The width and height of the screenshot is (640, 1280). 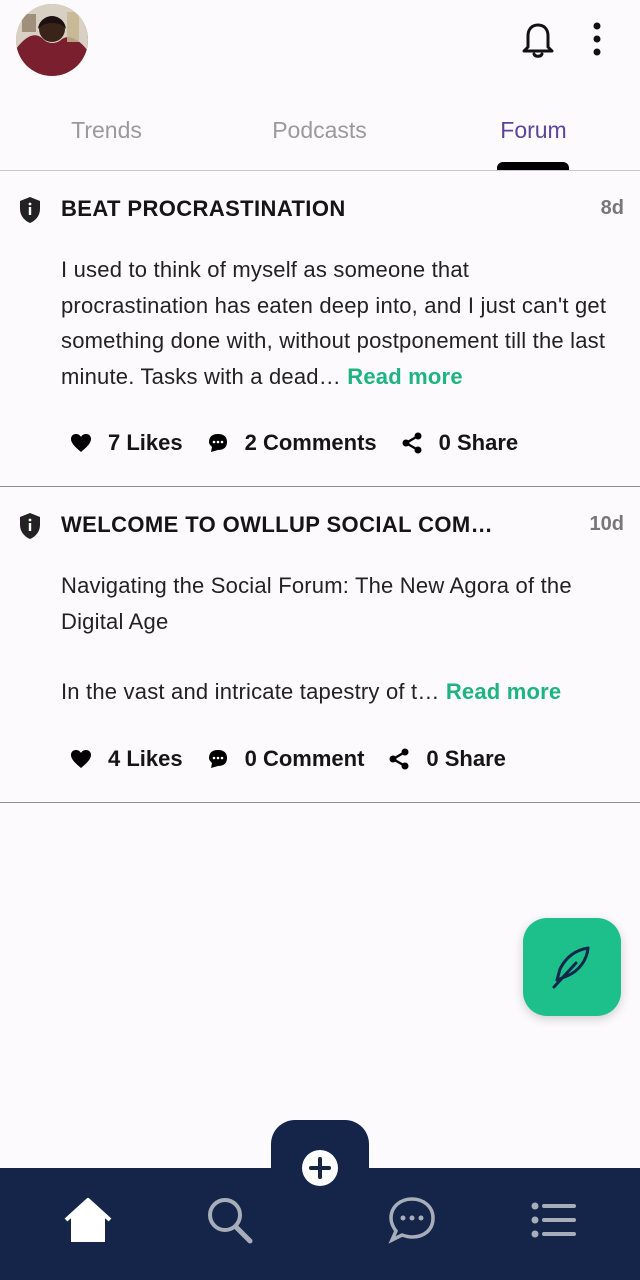 I want to click on search-icon, so click(x=229, y=1220).